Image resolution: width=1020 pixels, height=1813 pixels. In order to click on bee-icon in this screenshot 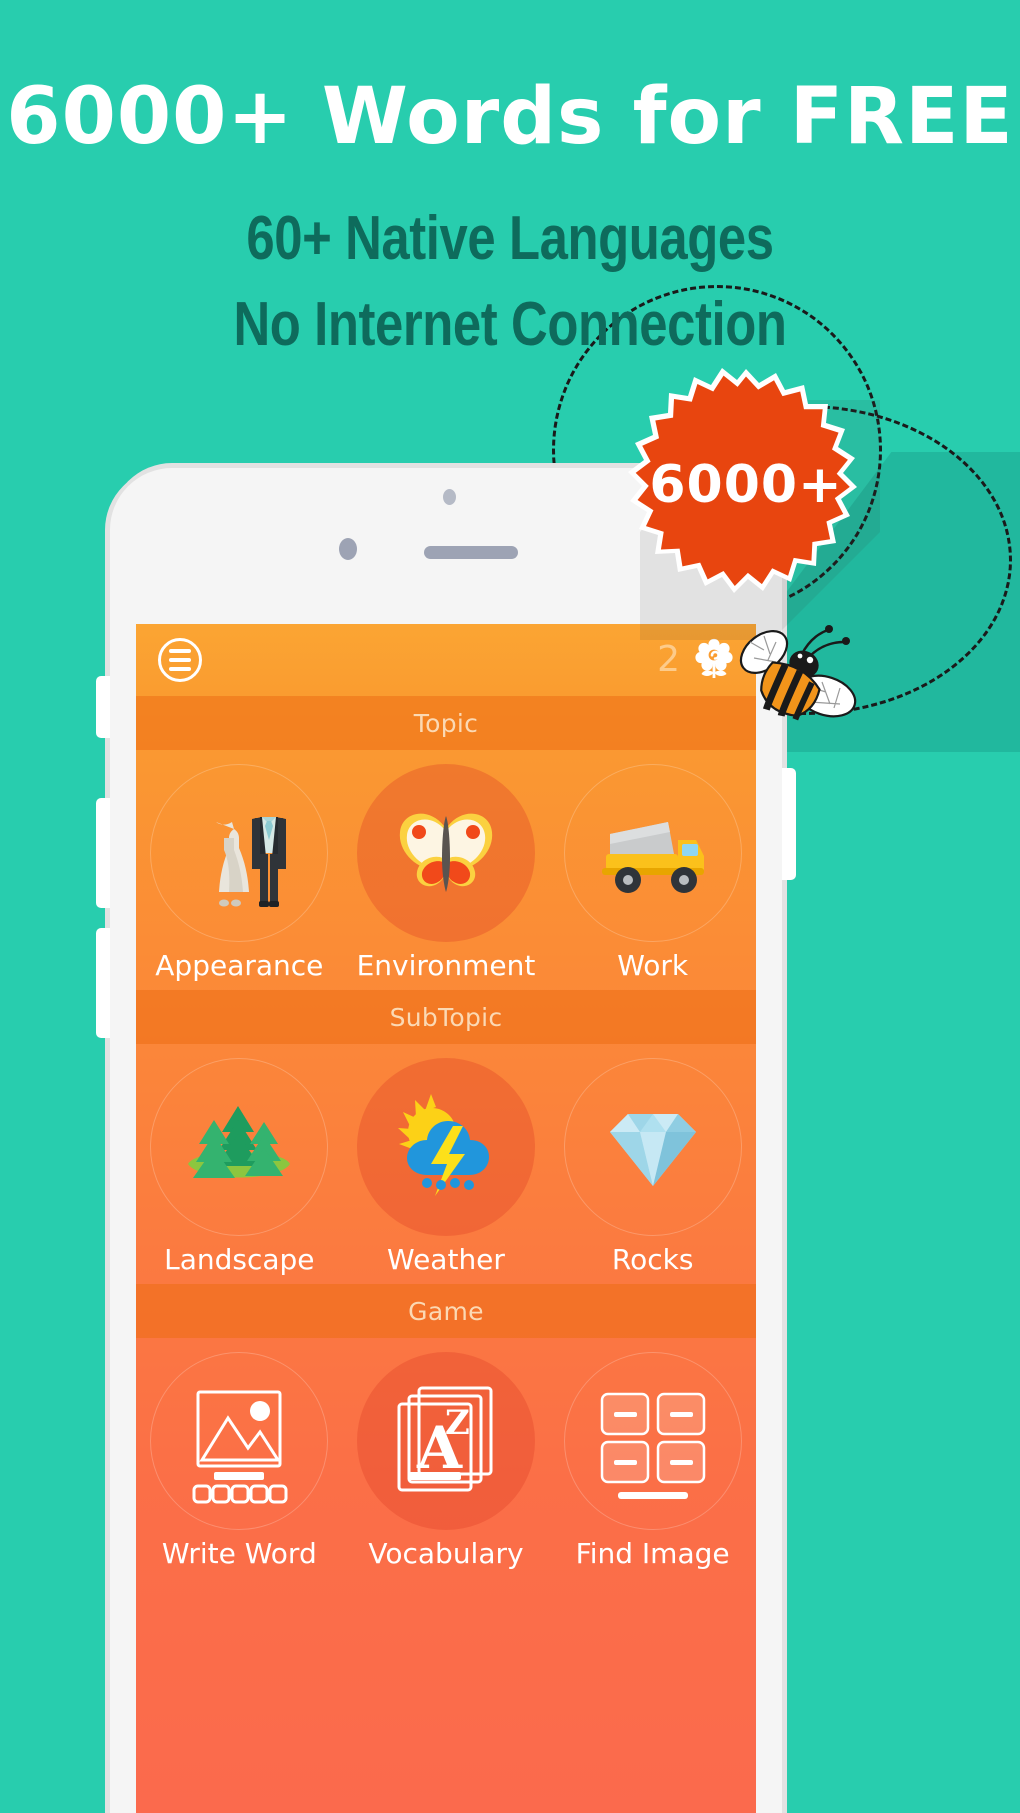, I will do `click(800, 677)`.